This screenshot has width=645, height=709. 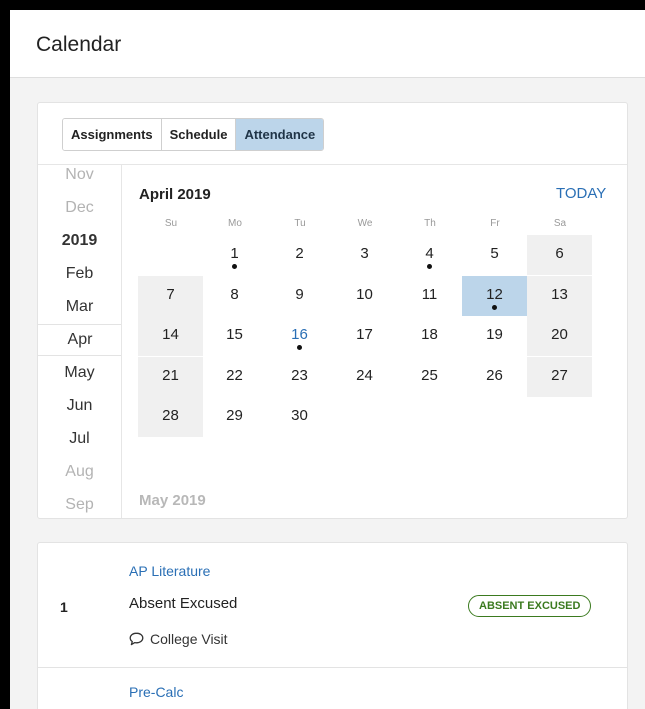 What do you see at coordinates (189, 639) in the screenshot?
I see `comment-text: College Visit` at bounding box center [189, 639].